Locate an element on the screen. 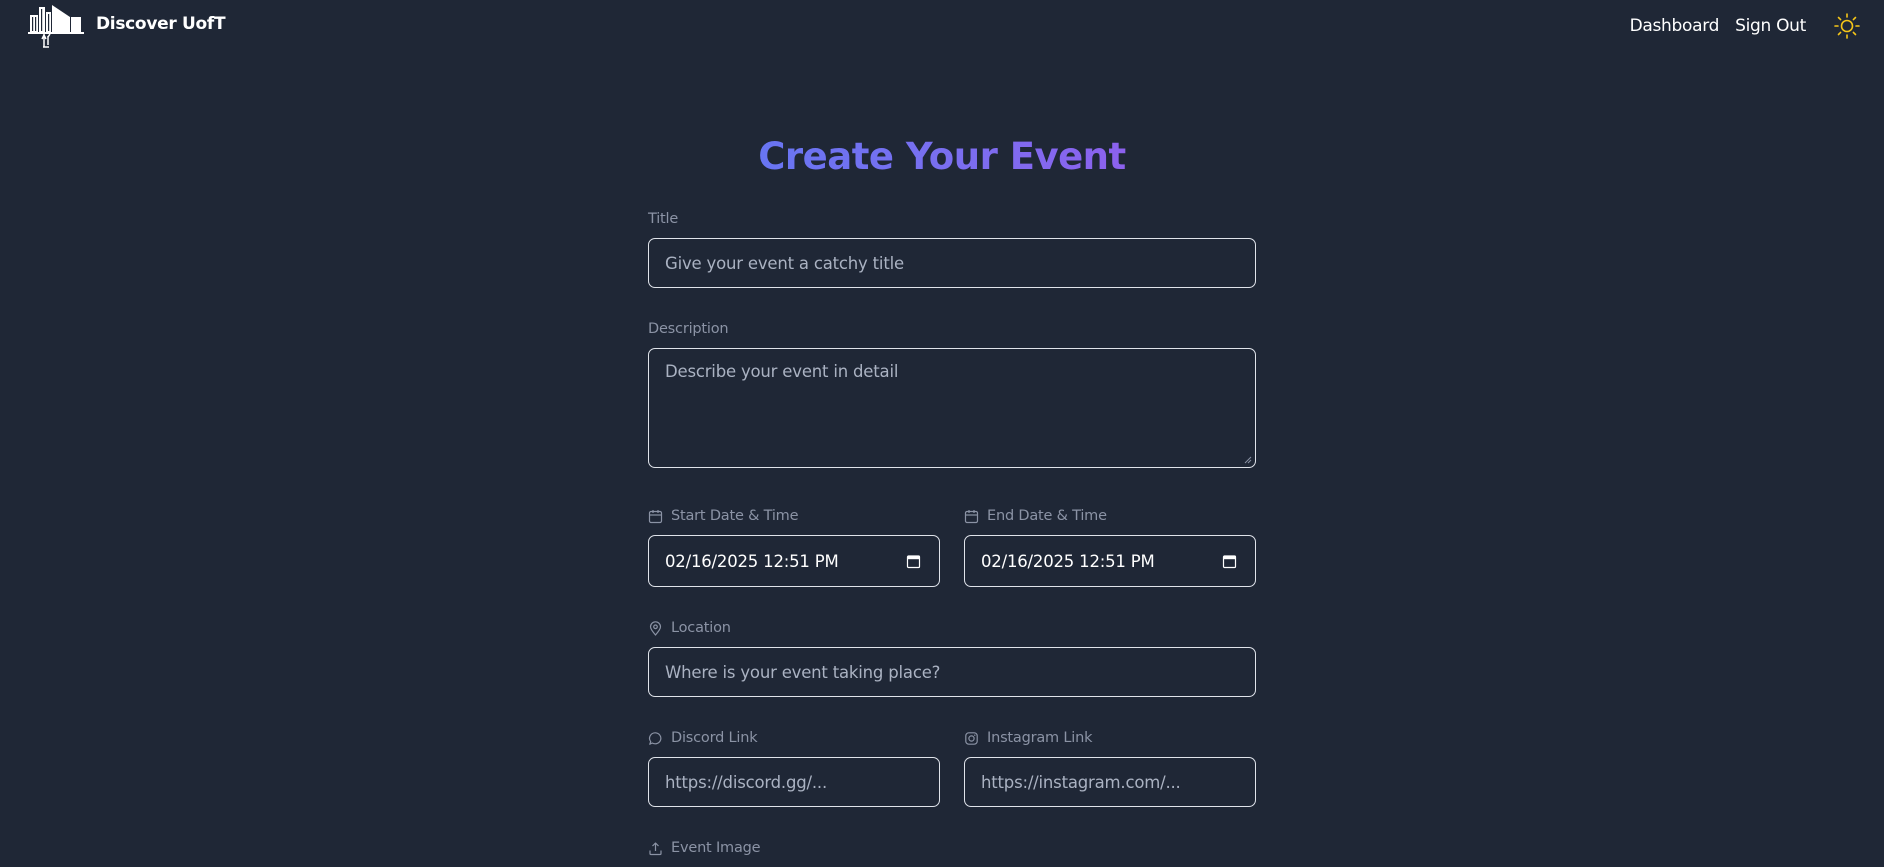 This screenshot has width=1884, height=867. start-datetime-input: 02/16/2025 12:51 PM is located at coordinates (794, 561).